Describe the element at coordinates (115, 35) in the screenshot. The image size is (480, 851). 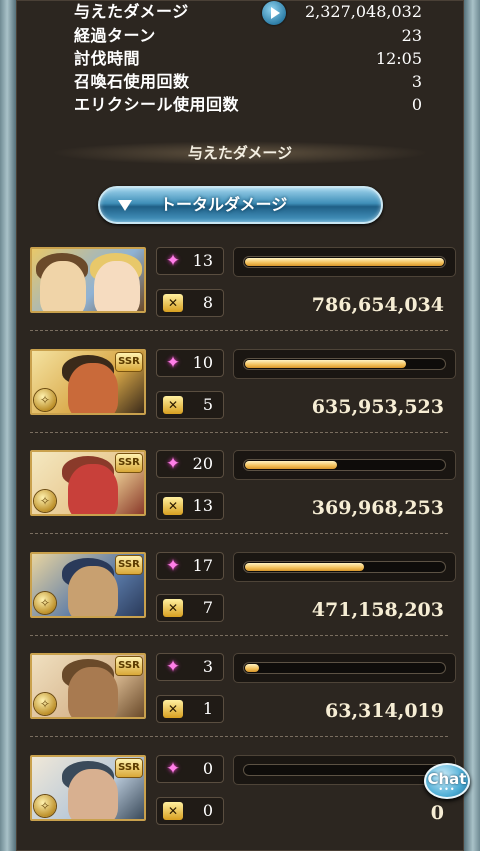
I see `summary-label: 経過ターン` at that location.